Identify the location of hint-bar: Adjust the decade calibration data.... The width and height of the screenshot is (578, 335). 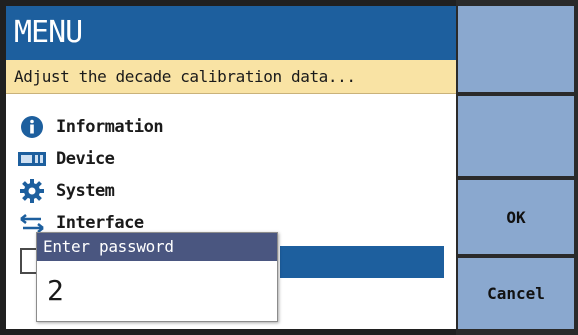
(231, 77).